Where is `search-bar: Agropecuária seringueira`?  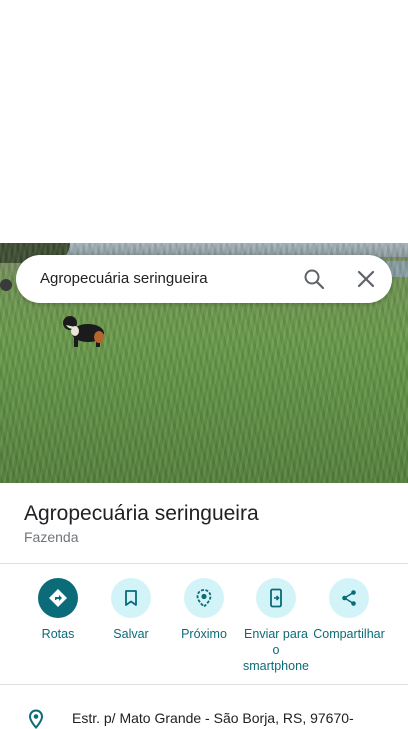 search-bar: Agropecuária seringueira is located at coordinates (204, 279).